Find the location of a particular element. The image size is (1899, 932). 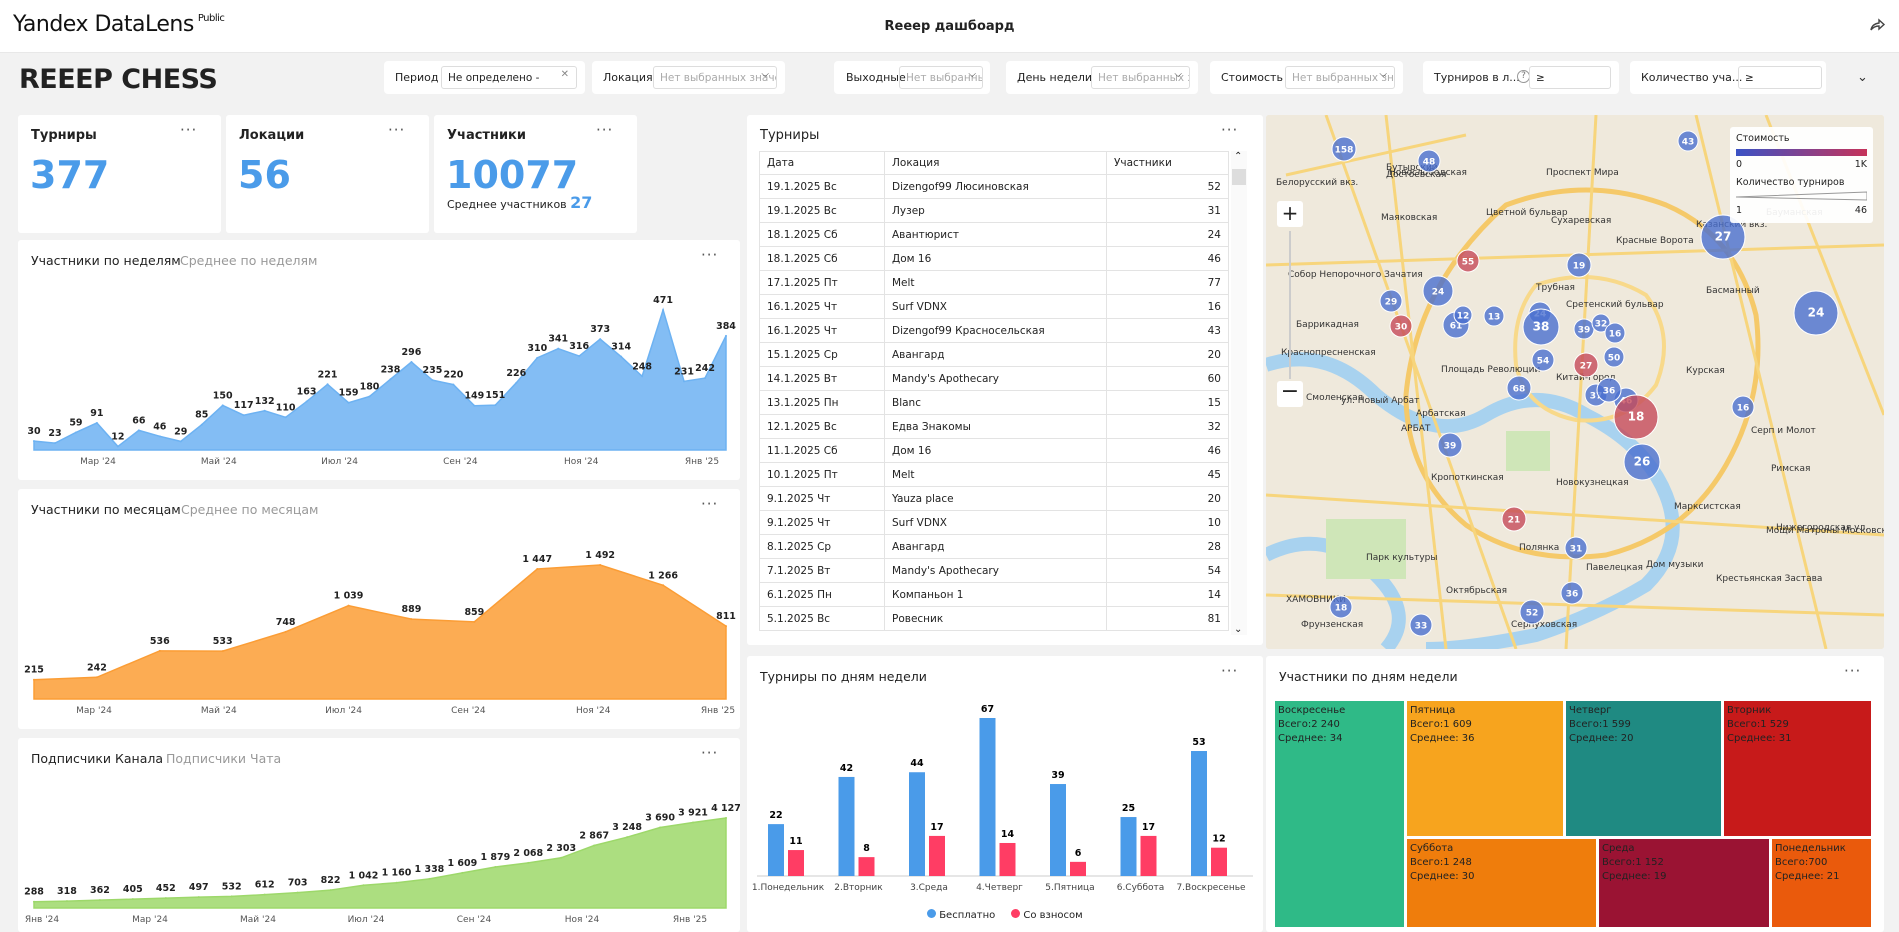

table-row: 10.1.2025 Пт Melt 45 is located at coordinates (994, 474).